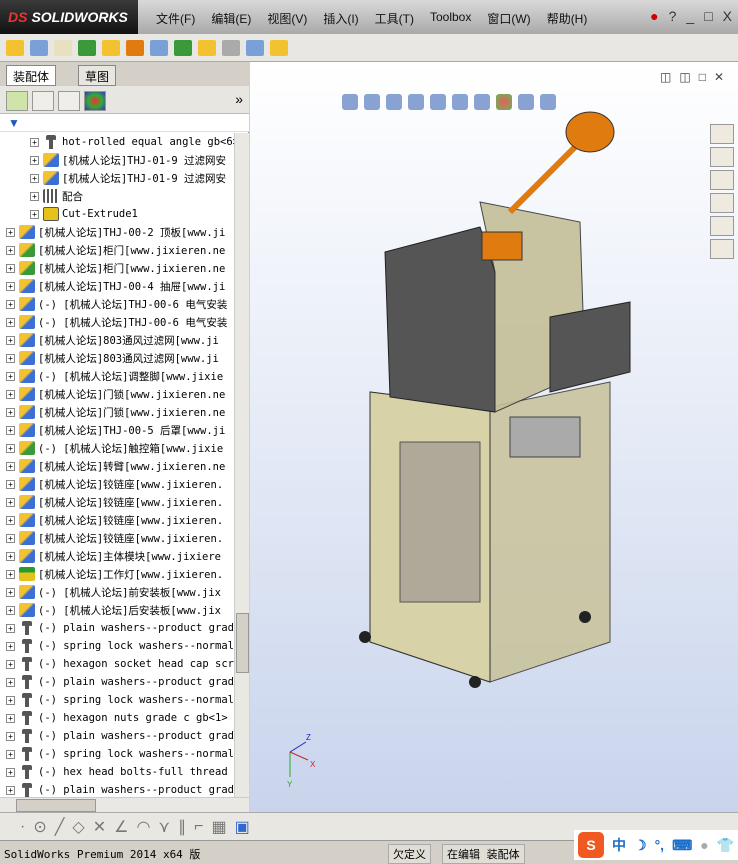  What do you see at coordinates (567, 18) in the screenshot?
I see `menu-item: 帮助(H)` at bounding box center [567, 18].